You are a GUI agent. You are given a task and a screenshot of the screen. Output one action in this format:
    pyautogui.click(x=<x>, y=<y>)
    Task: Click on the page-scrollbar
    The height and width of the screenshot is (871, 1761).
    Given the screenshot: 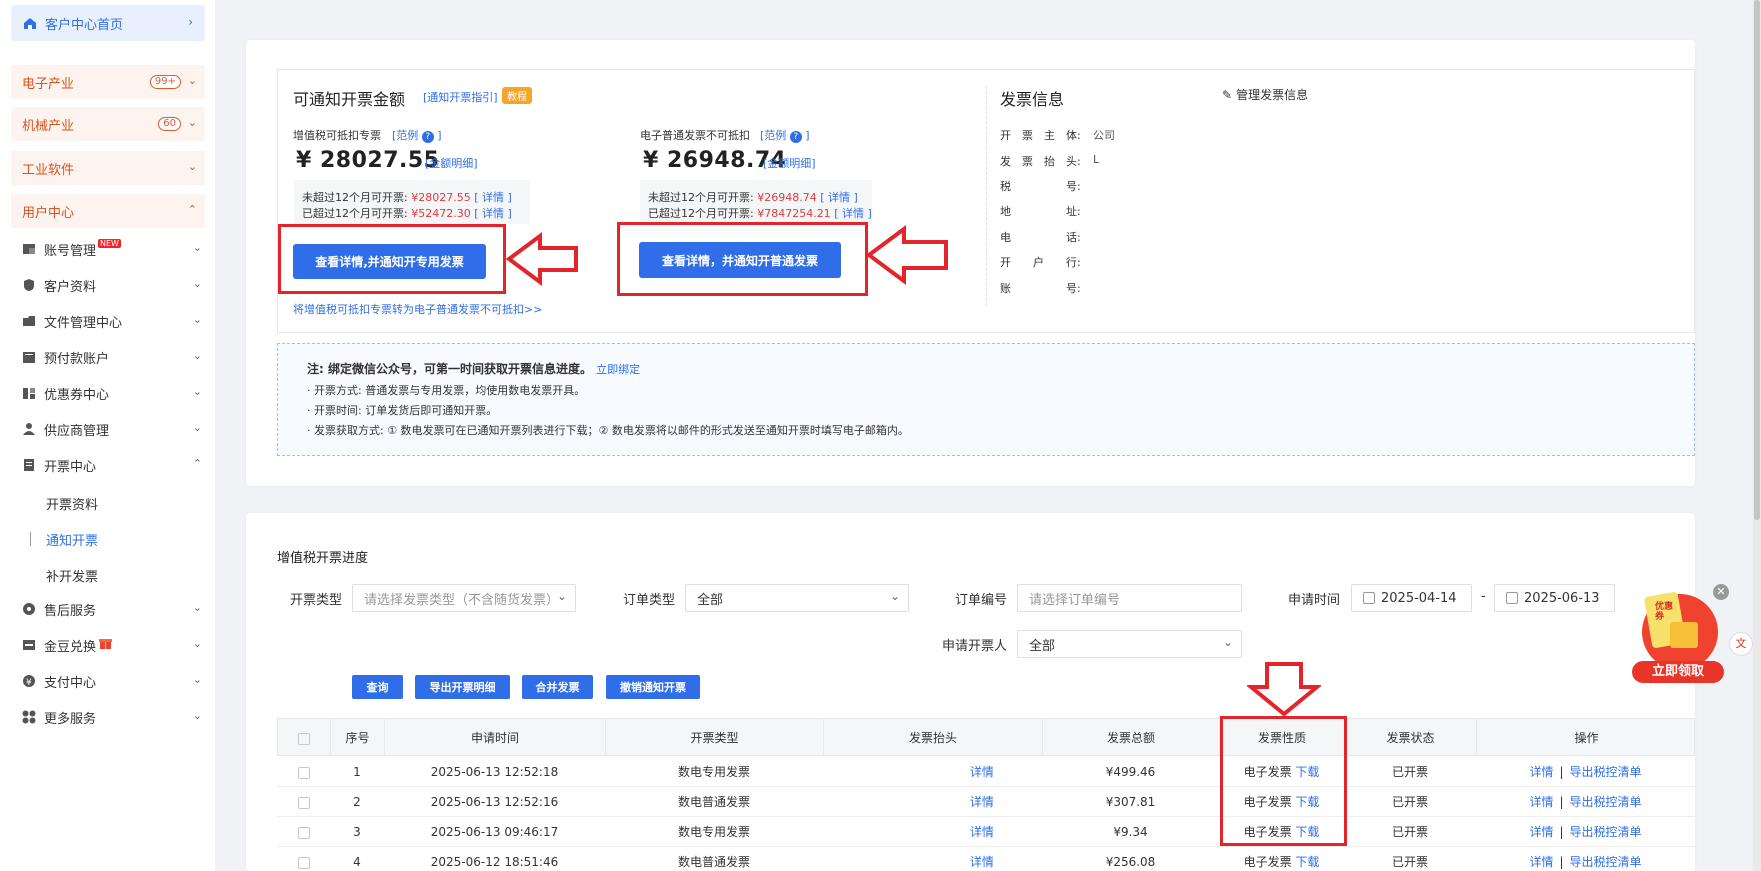 What is the action you would take?
    pyautogui.click(x=1757, y=435)
    